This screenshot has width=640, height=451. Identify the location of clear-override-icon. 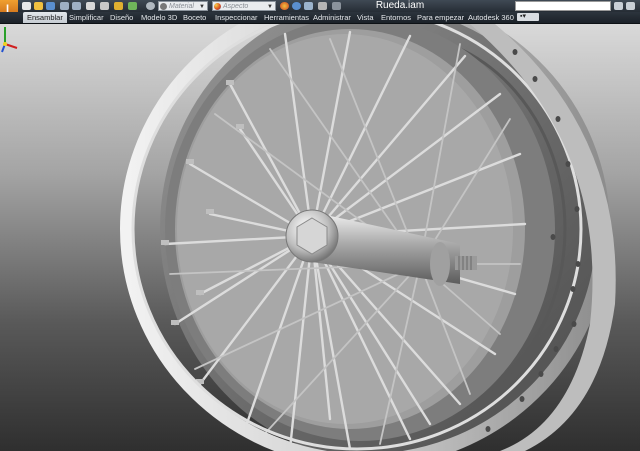
(296, 6).